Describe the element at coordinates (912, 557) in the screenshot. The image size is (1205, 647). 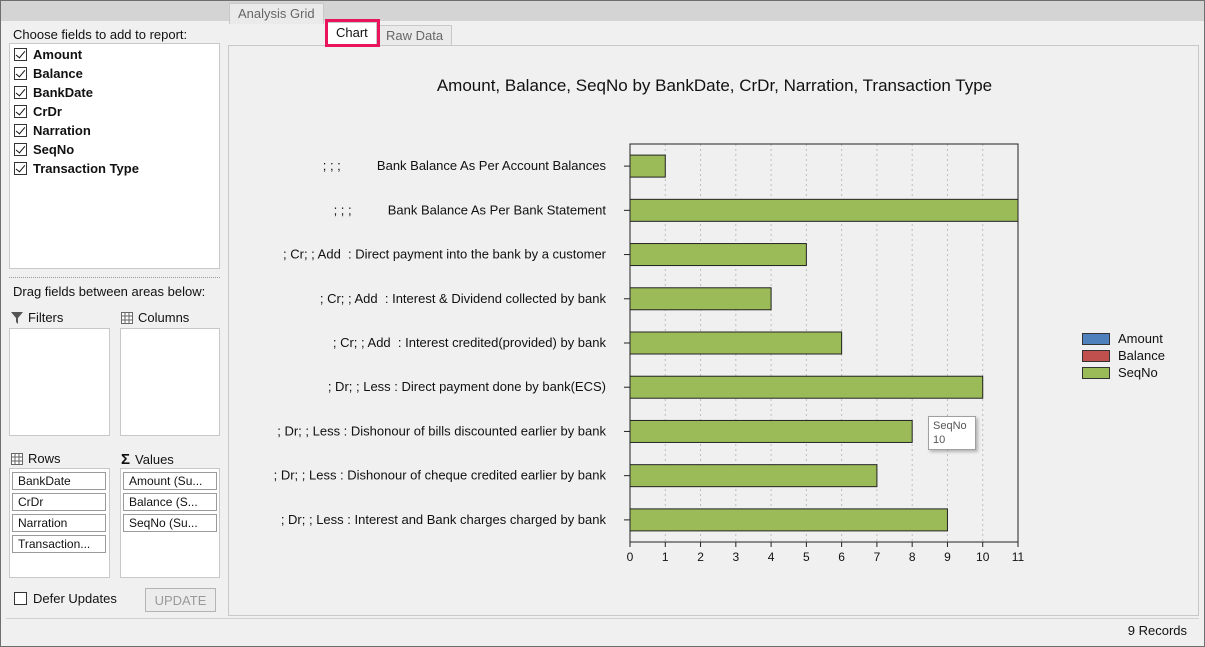
I see `x-tick-label: 8` at that location.